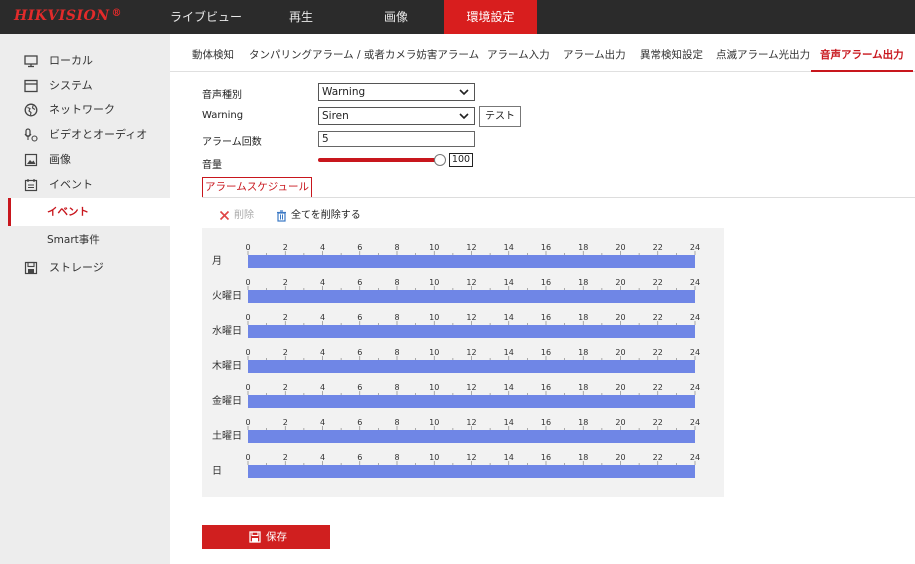 The width and height of the screenshot is (915, 564). Describe the element at coordinates (117, 13) in the screenshot. I see `logo-reg-mark: ®` at that location.